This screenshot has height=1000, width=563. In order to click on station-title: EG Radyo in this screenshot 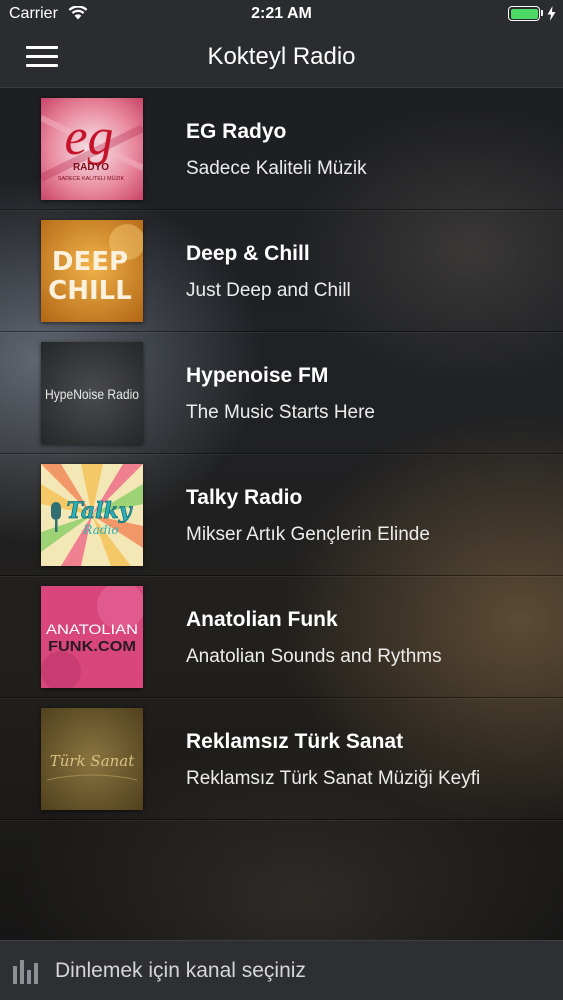, I will do `click(236, 131)`.